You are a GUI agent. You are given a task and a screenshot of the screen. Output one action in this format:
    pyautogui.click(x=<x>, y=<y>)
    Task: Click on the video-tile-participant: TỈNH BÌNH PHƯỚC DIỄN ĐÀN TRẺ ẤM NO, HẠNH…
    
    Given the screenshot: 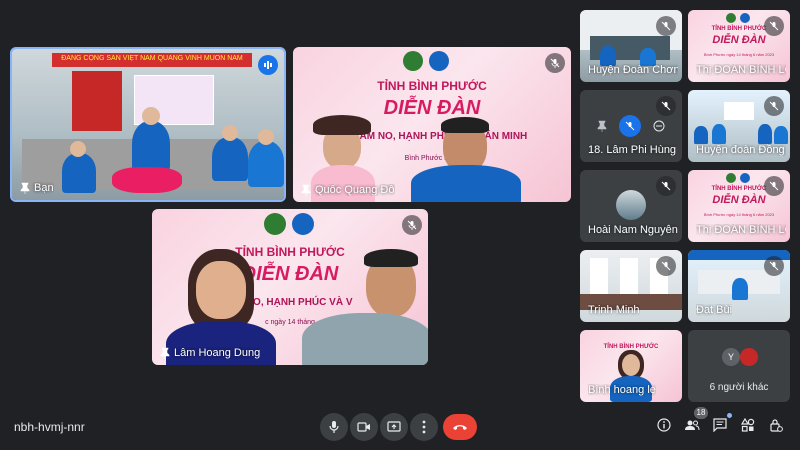 What is the action you would take?
    pyautogui.click(x=432, y=124)
    